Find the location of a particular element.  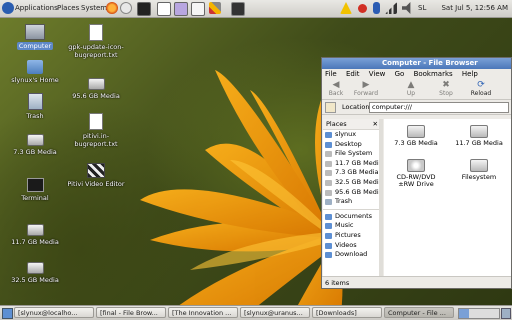

desktop-icon-pitivi: Pitivi Video Editor is located at coordinates (96, 175).